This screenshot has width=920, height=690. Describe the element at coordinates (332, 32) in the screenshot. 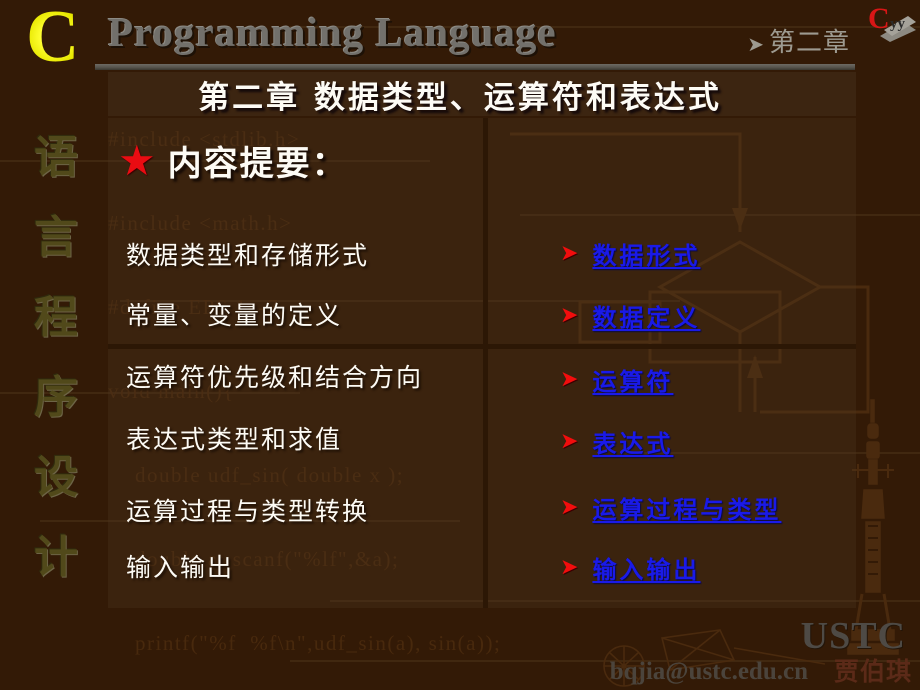

I see `header-title: Programming Language` at that location.